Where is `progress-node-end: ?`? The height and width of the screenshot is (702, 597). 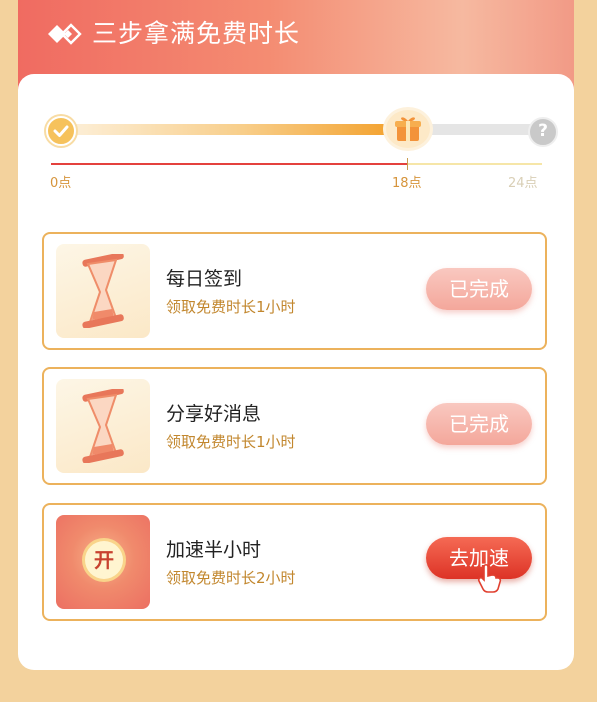
progress-node-end: ? is located at coordinates (543, 132).